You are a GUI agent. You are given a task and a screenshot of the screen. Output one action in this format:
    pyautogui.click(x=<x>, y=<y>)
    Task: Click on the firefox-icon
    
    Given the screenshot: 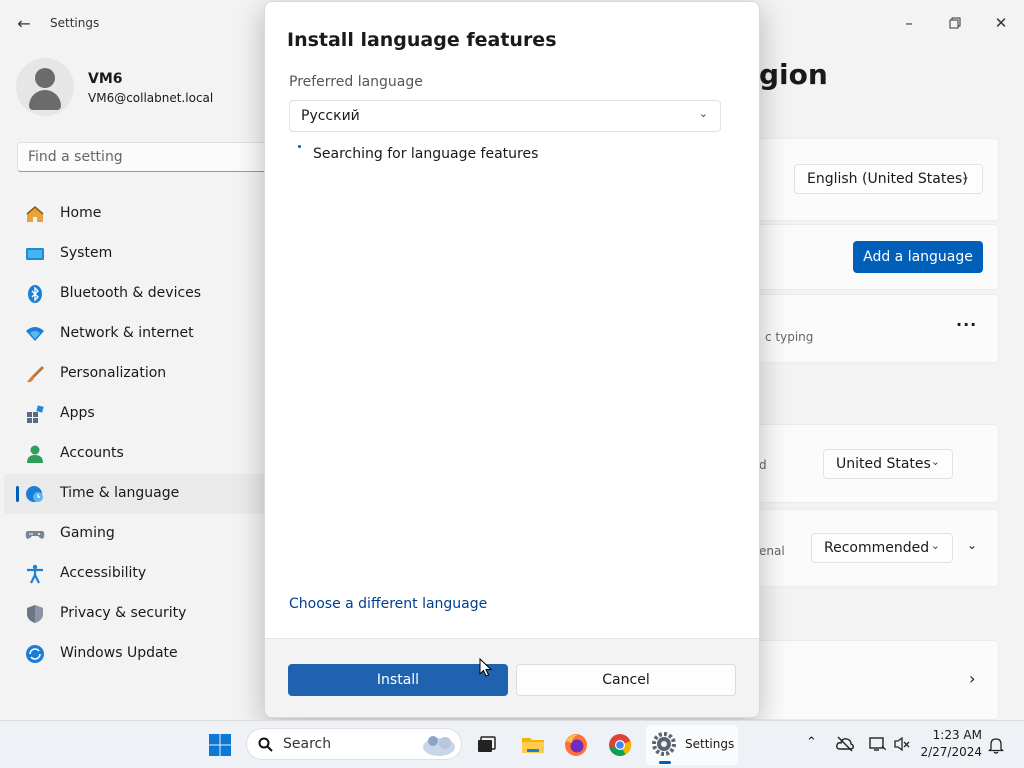 What is the action you would take?
    pyautogui.click(x=576, y=745)
    